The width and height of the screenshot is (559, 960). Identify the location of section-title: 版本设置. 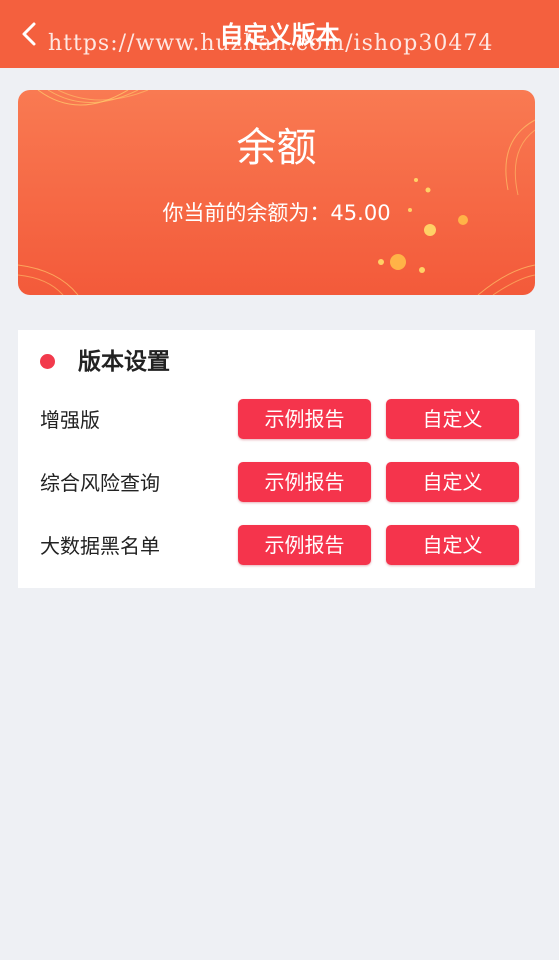
(124, 362).